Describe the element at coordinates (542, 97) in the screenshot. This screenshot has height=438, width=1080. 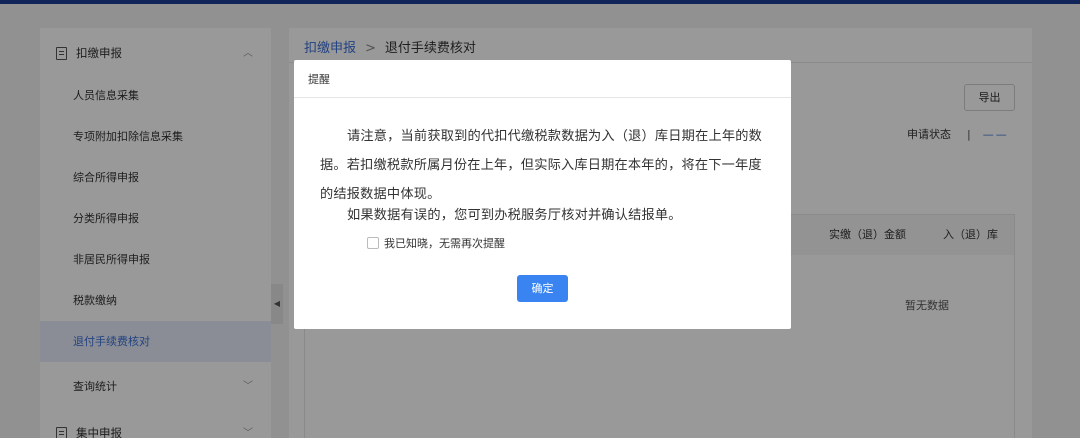
I see `divider` at that location.